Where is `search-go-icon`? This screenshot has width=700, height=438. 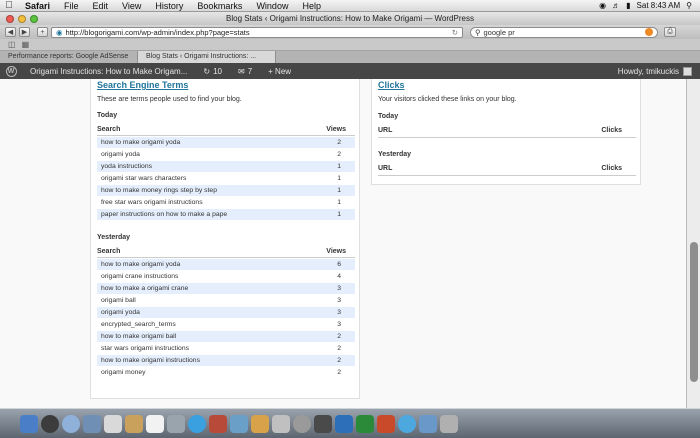 search-go-icon is located at coordinates (649, 32).